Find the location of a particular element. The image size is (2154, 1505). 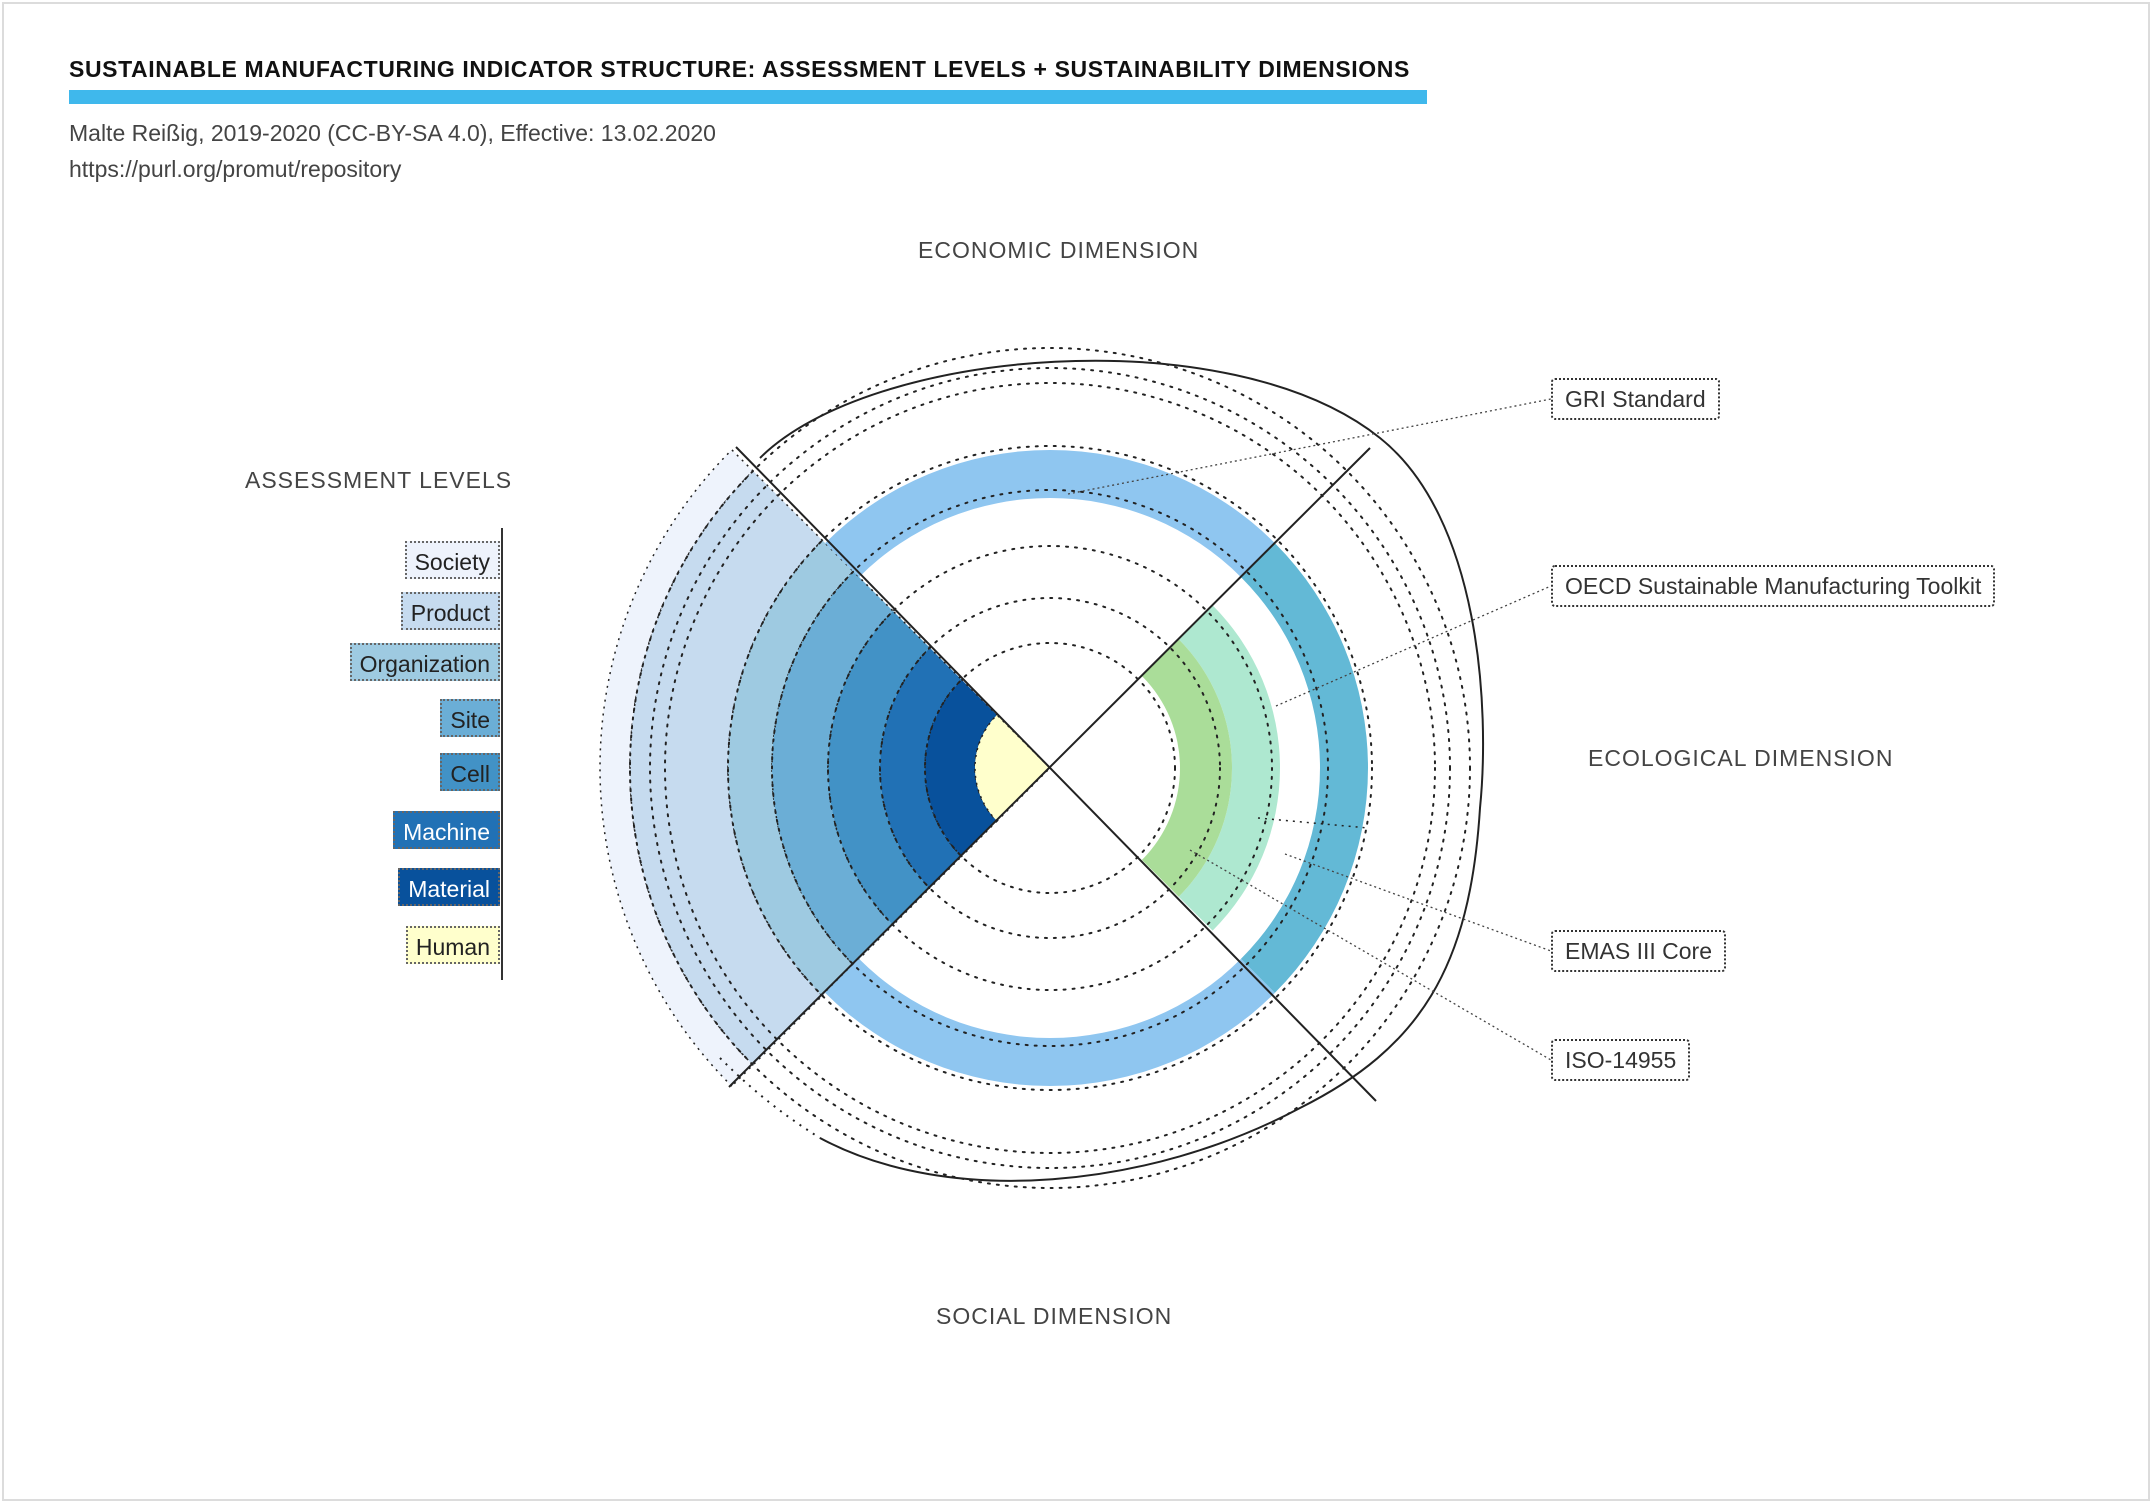

level-site: Site is located at coordinates (470, 718).